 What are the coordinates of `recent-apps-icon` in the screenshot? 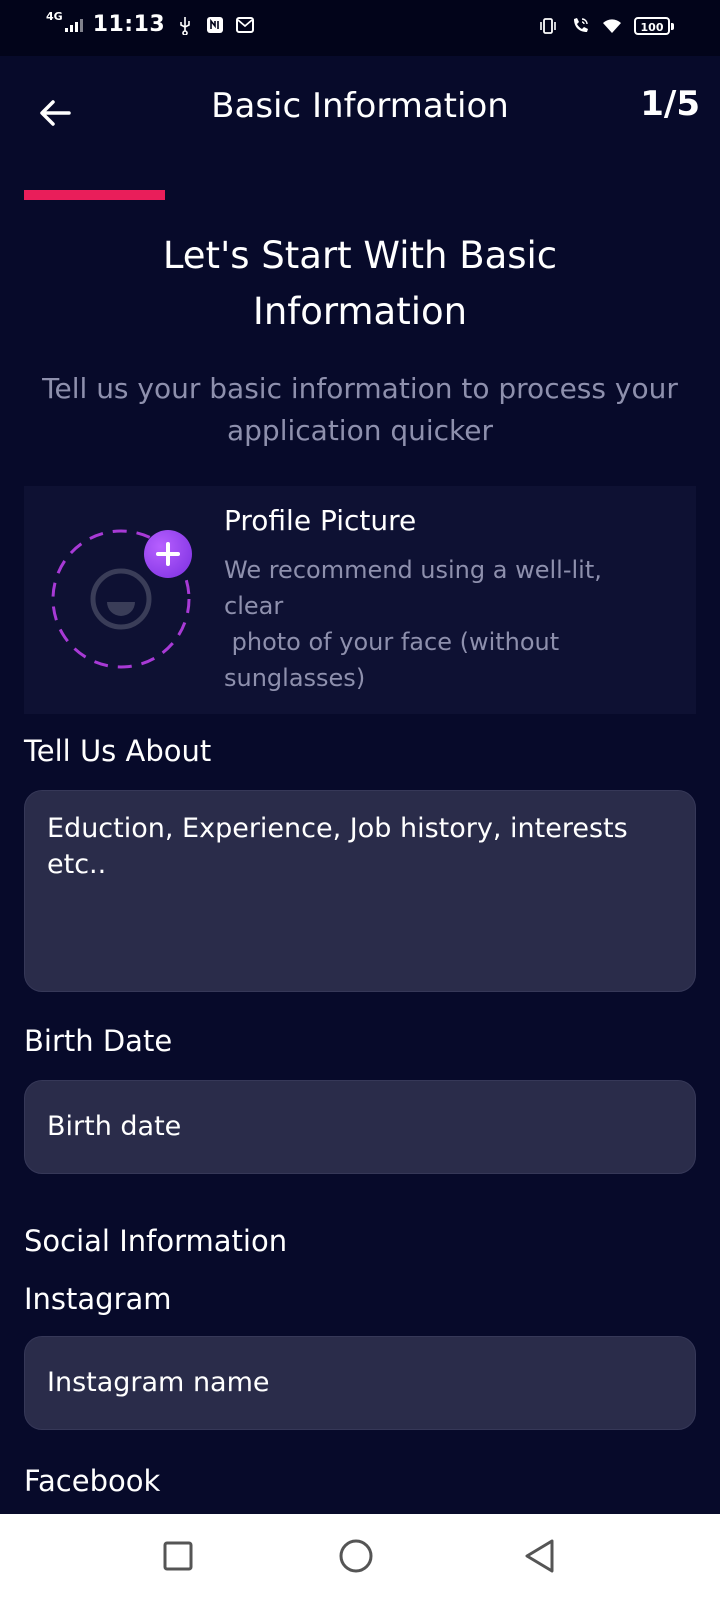 It's located at (178, 1556).